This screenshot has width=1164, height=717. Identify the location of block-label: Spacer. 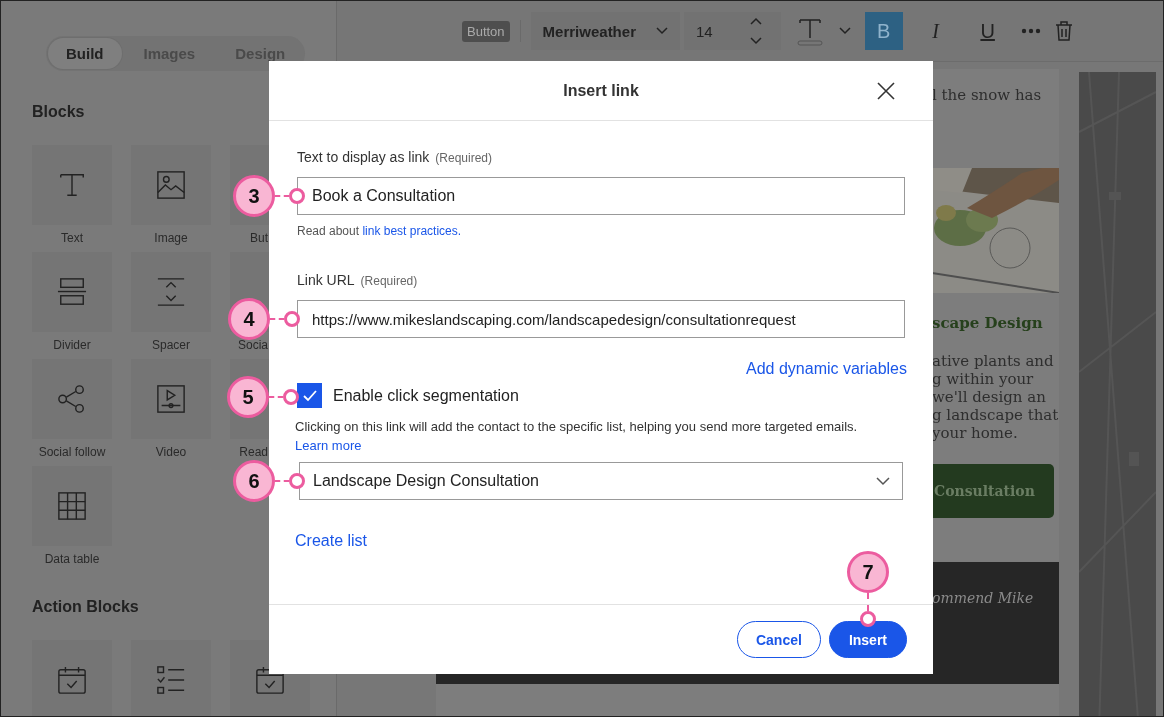
(171, 345).